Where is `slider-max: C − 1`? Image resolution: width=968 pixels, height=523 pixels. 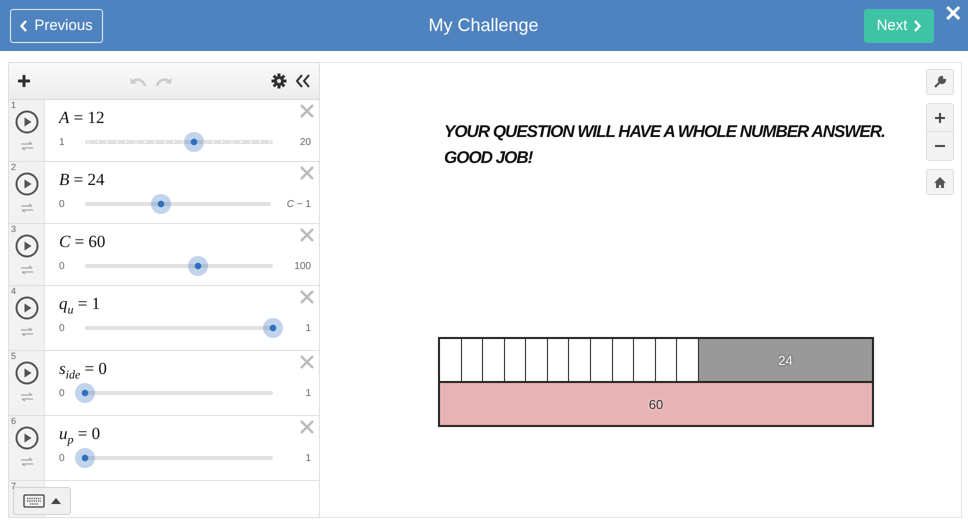
slider-max: C − 1 is located at coordinates (298, 204).